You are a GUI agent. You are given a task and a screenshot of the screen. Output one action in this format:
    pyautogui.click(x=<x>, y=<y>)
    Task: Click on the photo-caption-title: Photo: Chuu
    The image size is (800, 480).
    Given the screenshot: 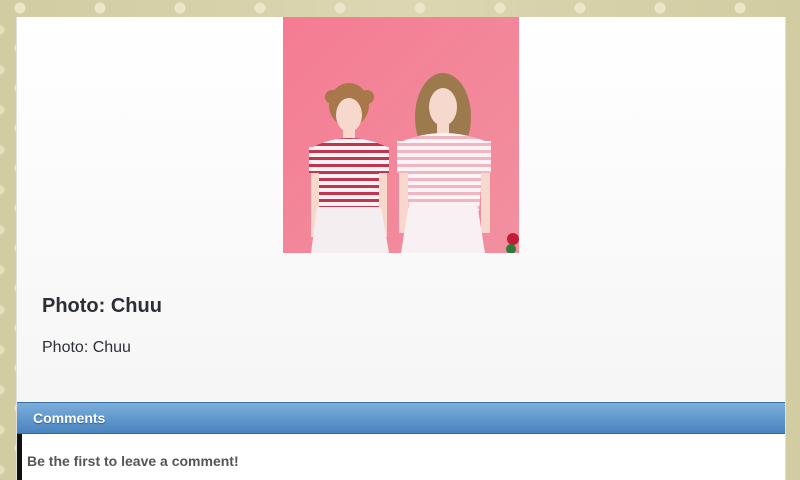 What is the action you would take?
    pyautogui.click(x=102, y=306)
    